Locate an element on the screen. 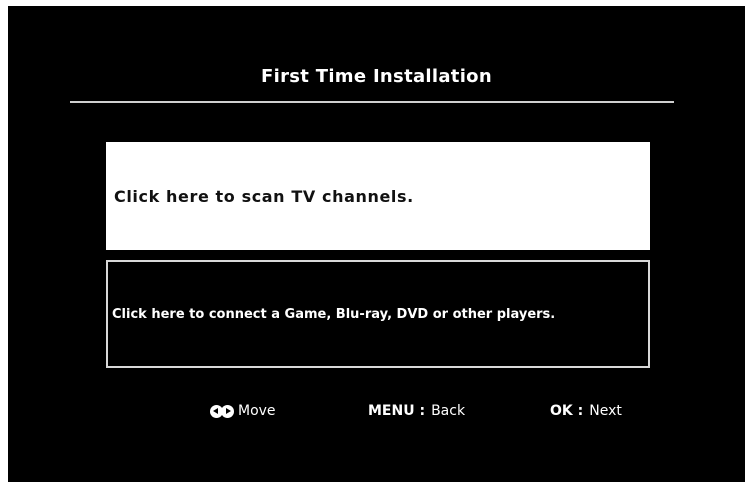  back-label: Back is located at coordinates (448, 411).